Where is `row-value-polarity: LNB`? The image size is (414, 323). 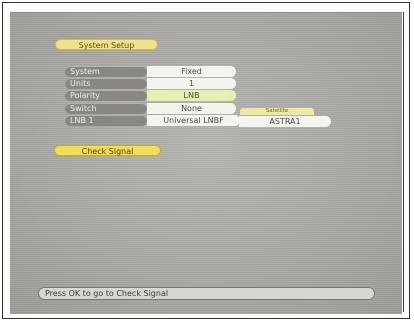
row-value-polarity: LNB is located at coordinates (191, 95).